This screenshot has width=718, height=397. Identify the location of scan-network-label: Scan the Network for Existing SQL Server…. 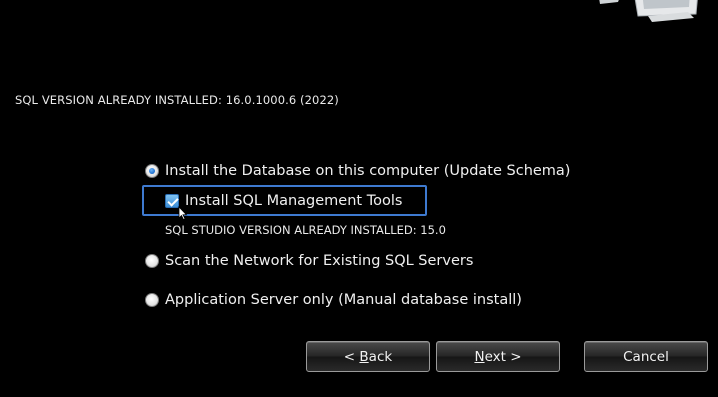
(319, 261).